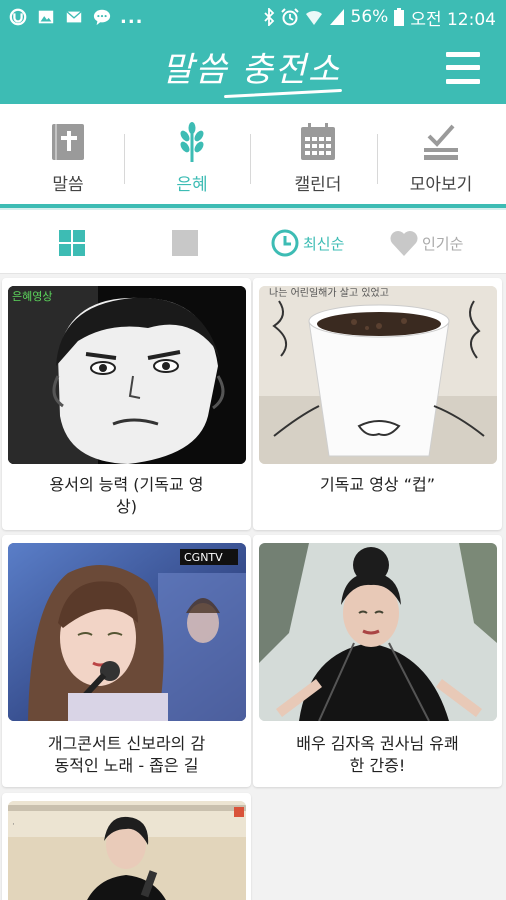  Describe the element at coordinates (72, 243) in the screenshot. I see `grid-view-icon` at that location.